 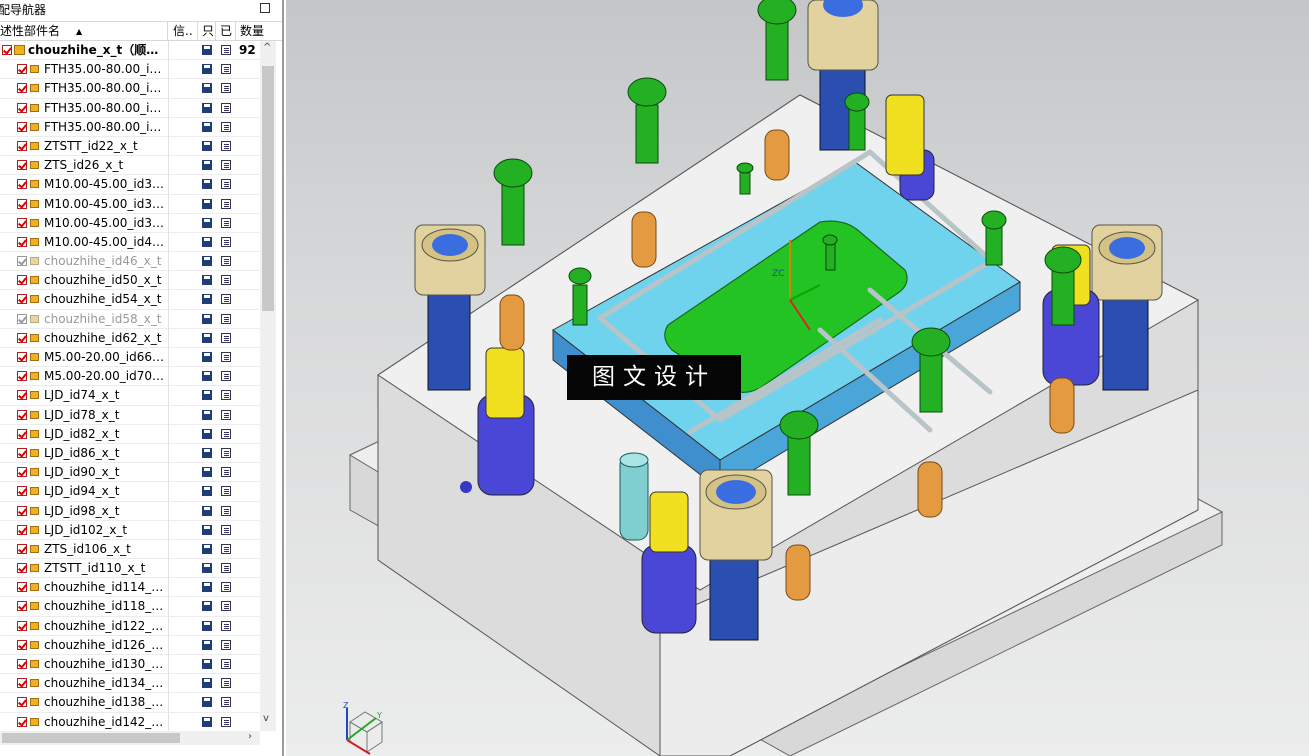 What do you see at coordinates (141, 10) in the screenshot?
I see `panel-title-bar: 配导航器` at bounding box center [141, 10].